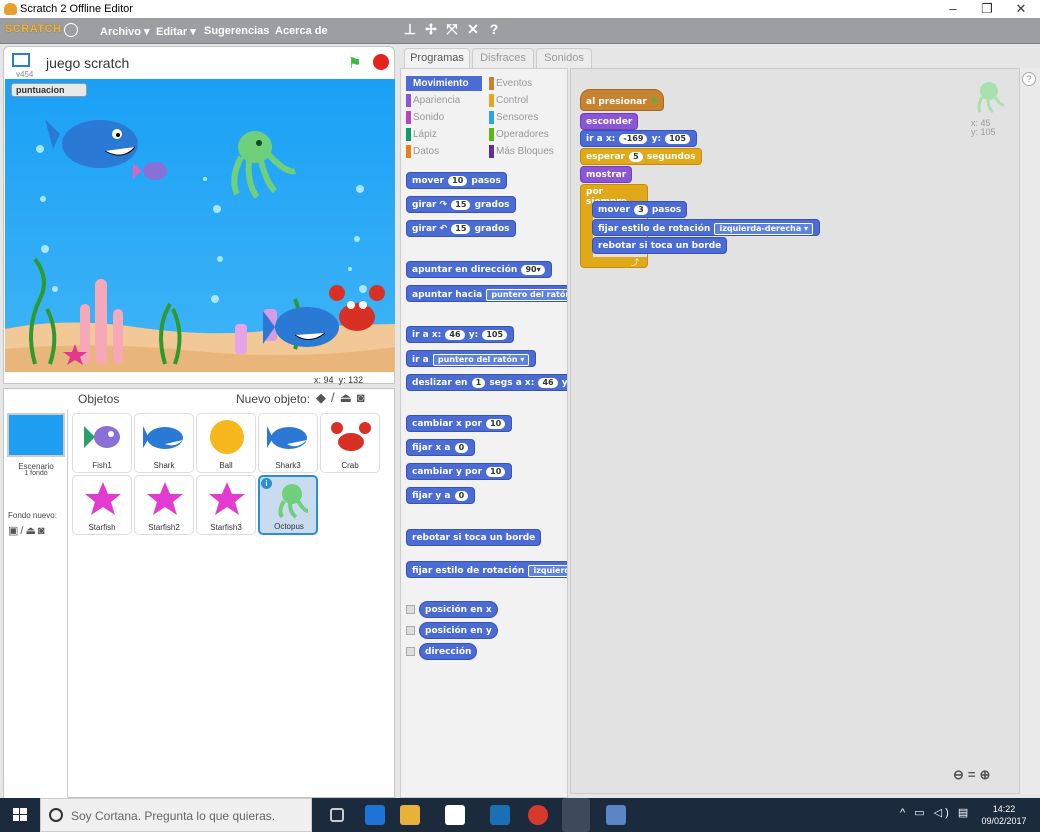 Image resolution: width=1040 pixels, height=837 pixels. What do you see at coordinates (527, 134) in the screenshot?
I see `category-operadores: Operadores` at bounding box center [527, 134].